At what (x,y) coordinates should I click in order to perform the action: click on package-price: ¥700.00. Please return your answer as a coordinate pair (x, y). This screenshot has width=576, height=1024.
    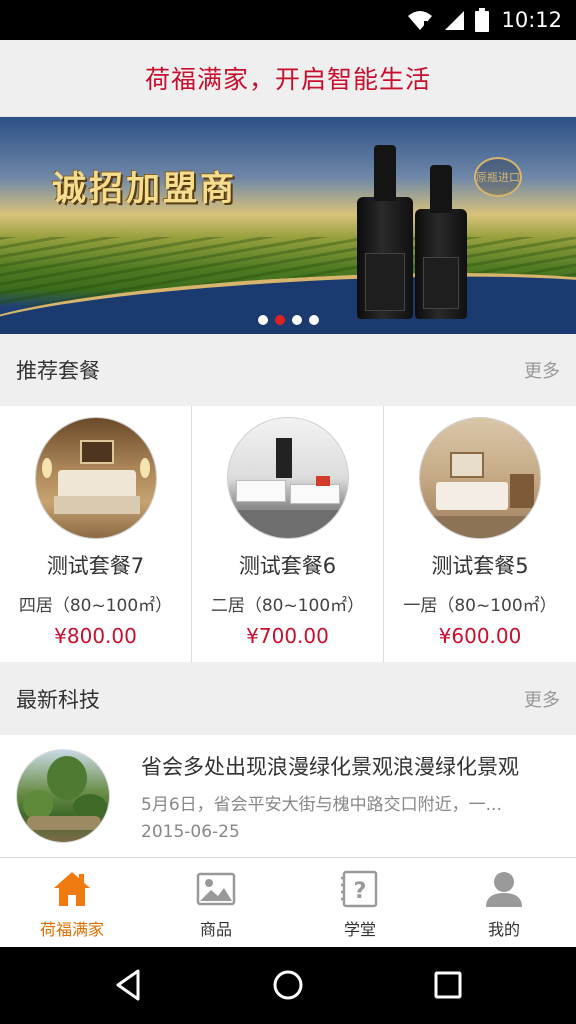
    Looking at the image, I should click on (287, 636).